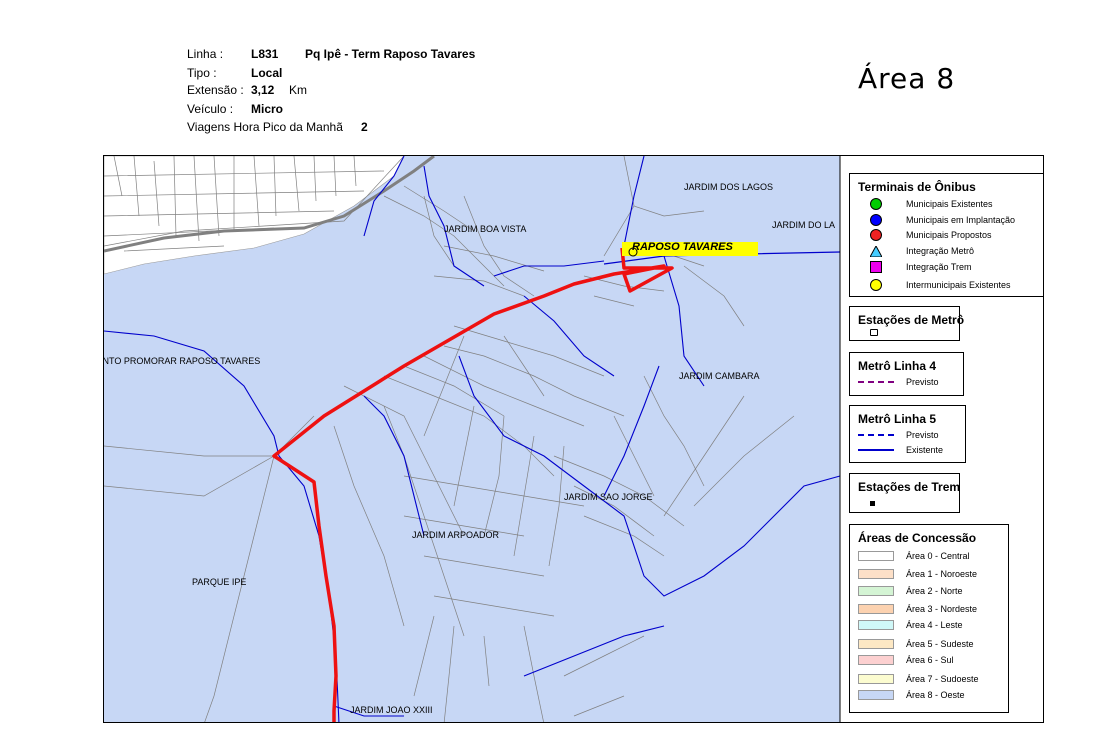 The width and height of the screenshot is (1096, 756). What do you see at coordinates (876, 251) in the screenshot?
I see `cyan-triangle-icon` at bounding box center [876, 251].